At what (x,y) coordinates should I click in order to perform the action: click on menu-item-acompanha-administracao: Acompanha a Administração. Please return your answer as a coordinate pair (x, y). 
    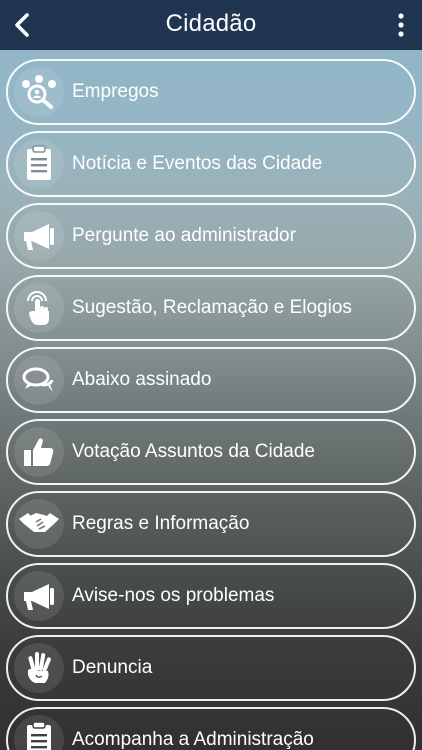
    Looking at the image, I should click on (211, 728).